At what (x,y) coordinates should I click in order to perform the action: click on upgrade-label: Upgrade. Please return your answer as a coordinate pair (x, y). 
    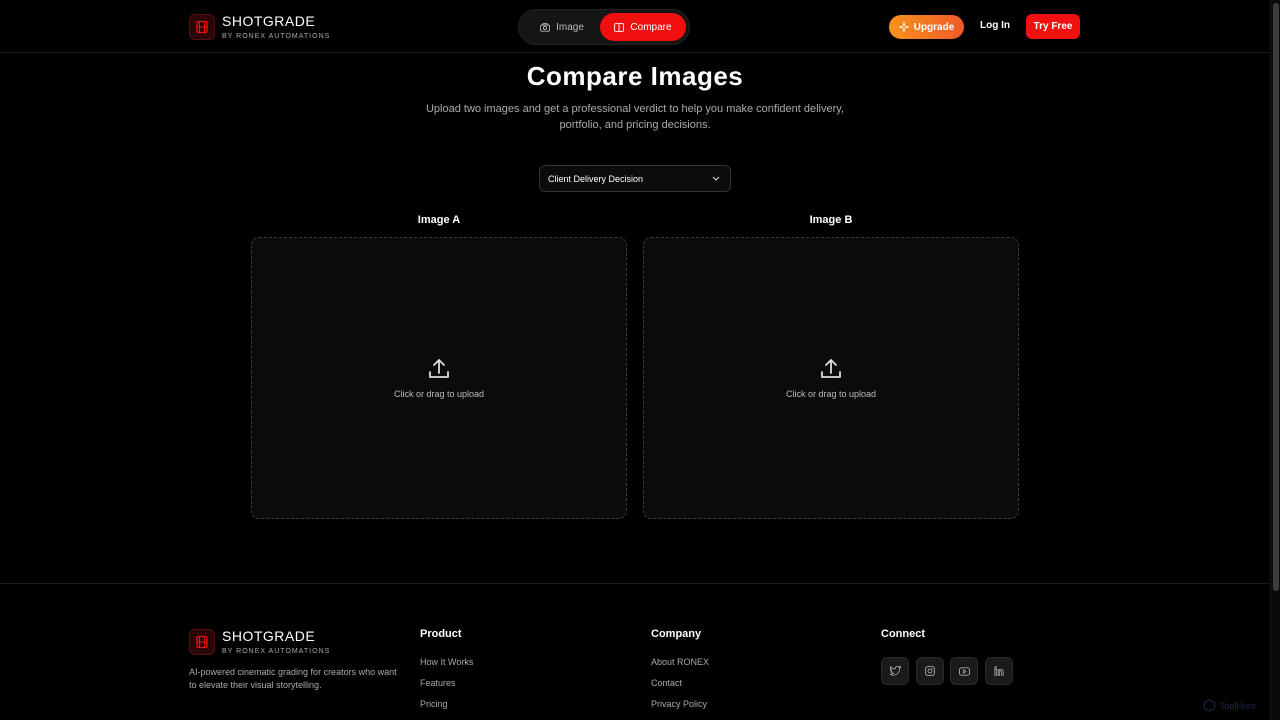
    Looking at the image, I should click on (934, 27).